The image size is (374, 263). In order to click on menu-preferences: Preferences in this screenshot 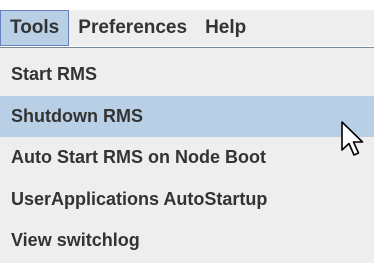, I will do `click(132, 28)`.